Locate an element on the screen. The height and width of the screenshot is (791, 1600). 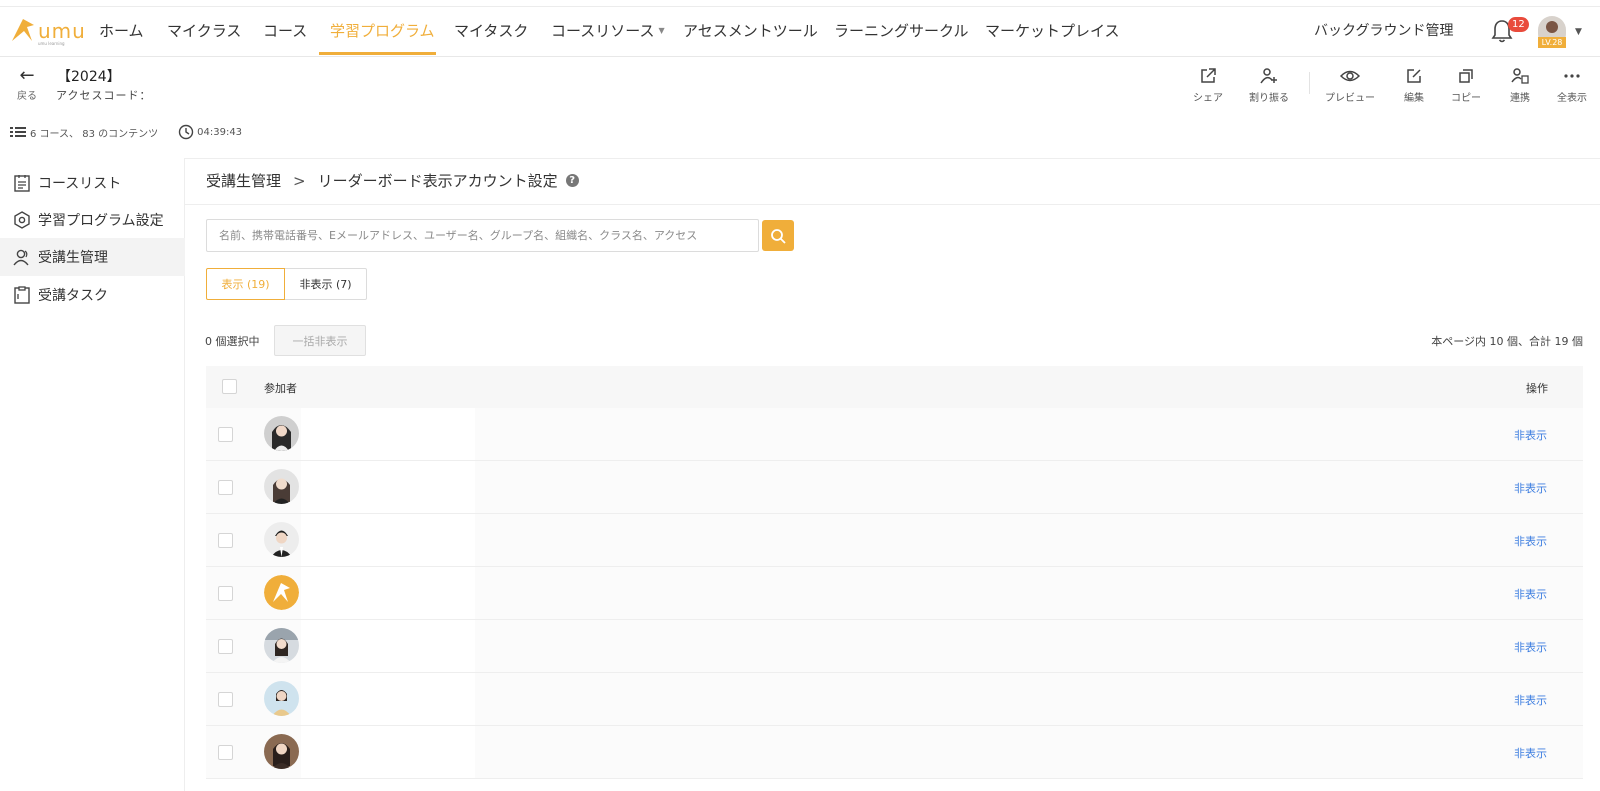
user-icon is located at coordinates (21, 257).